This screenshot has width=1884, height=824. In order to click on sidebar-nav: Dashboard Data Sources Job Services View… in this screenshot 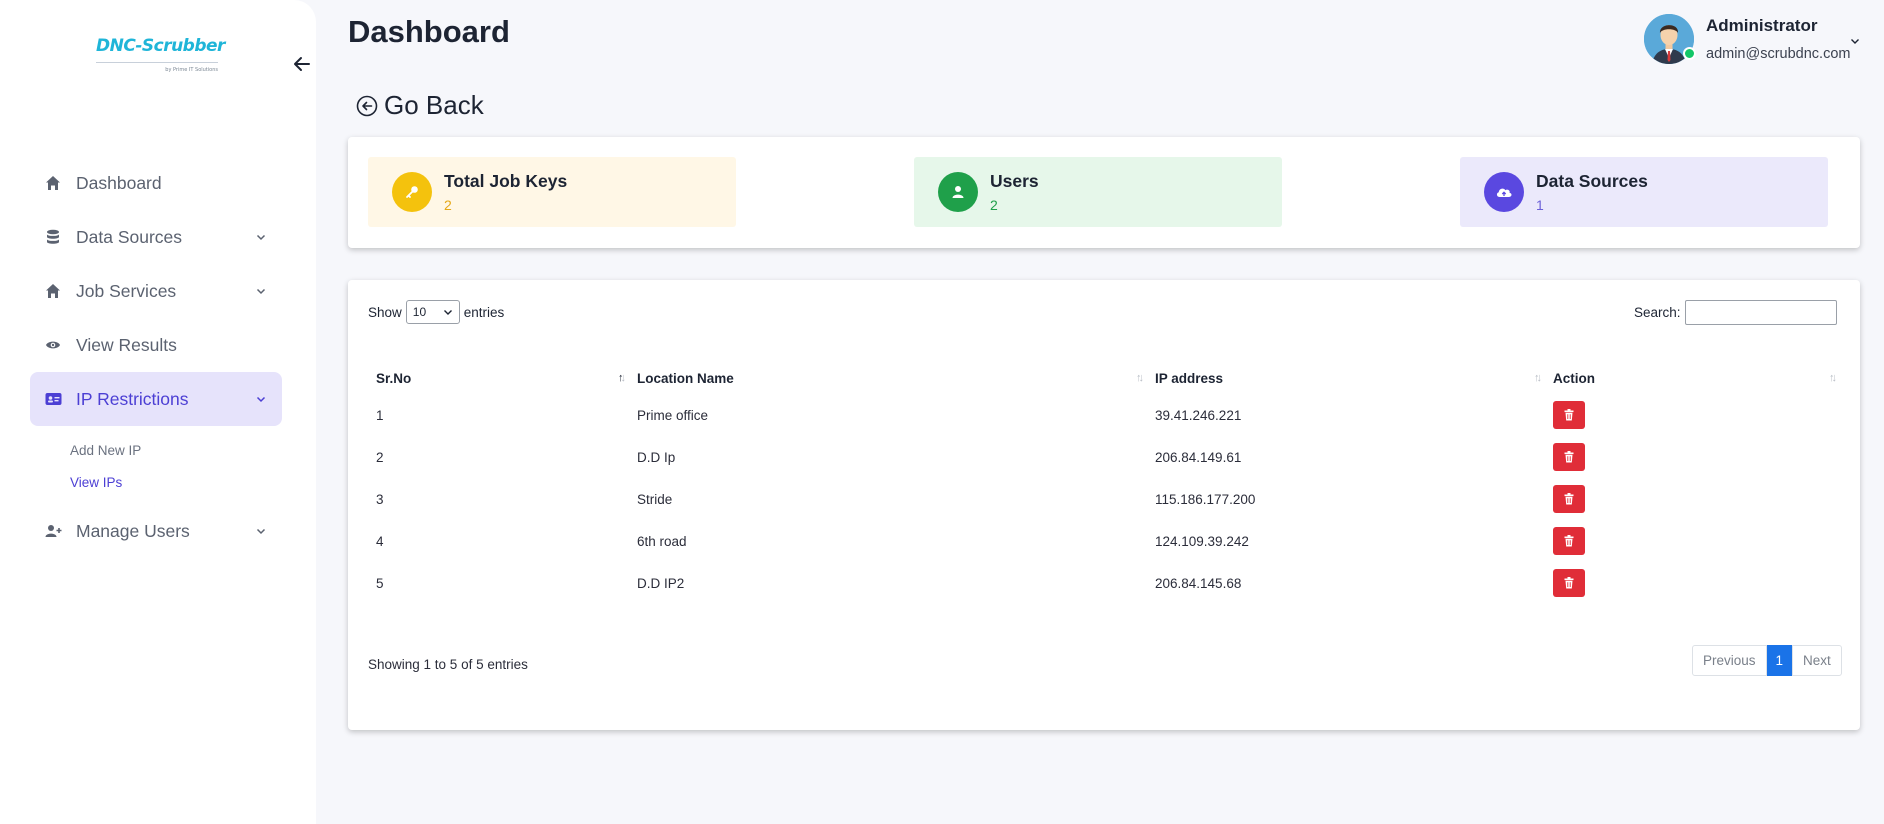, I will do `click(156, 357)`.